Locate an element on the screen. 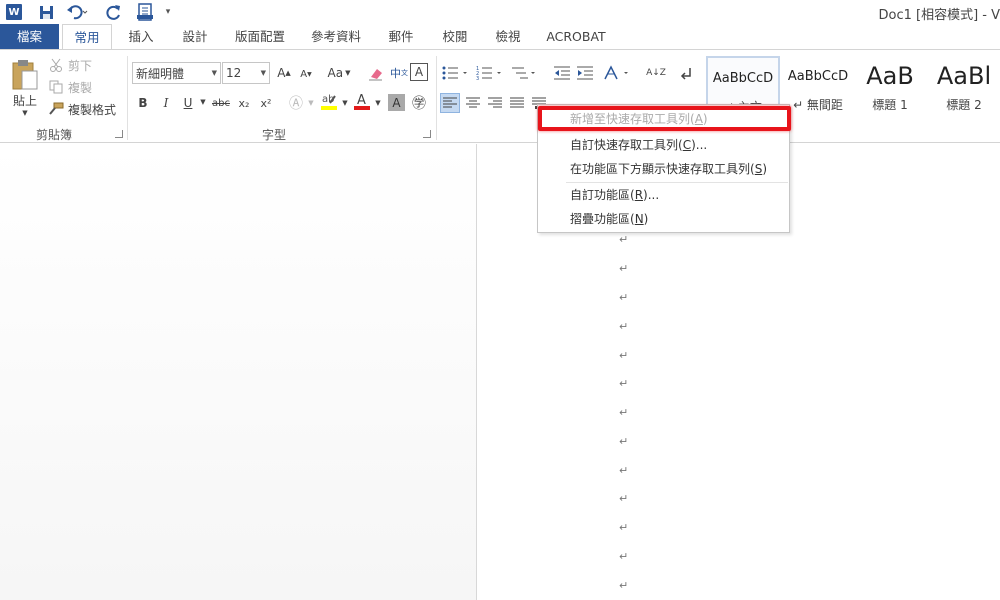 The width and height of the screenshot is (1000, 600). subscript-button: x₂ is located at coordinates (244, 103).